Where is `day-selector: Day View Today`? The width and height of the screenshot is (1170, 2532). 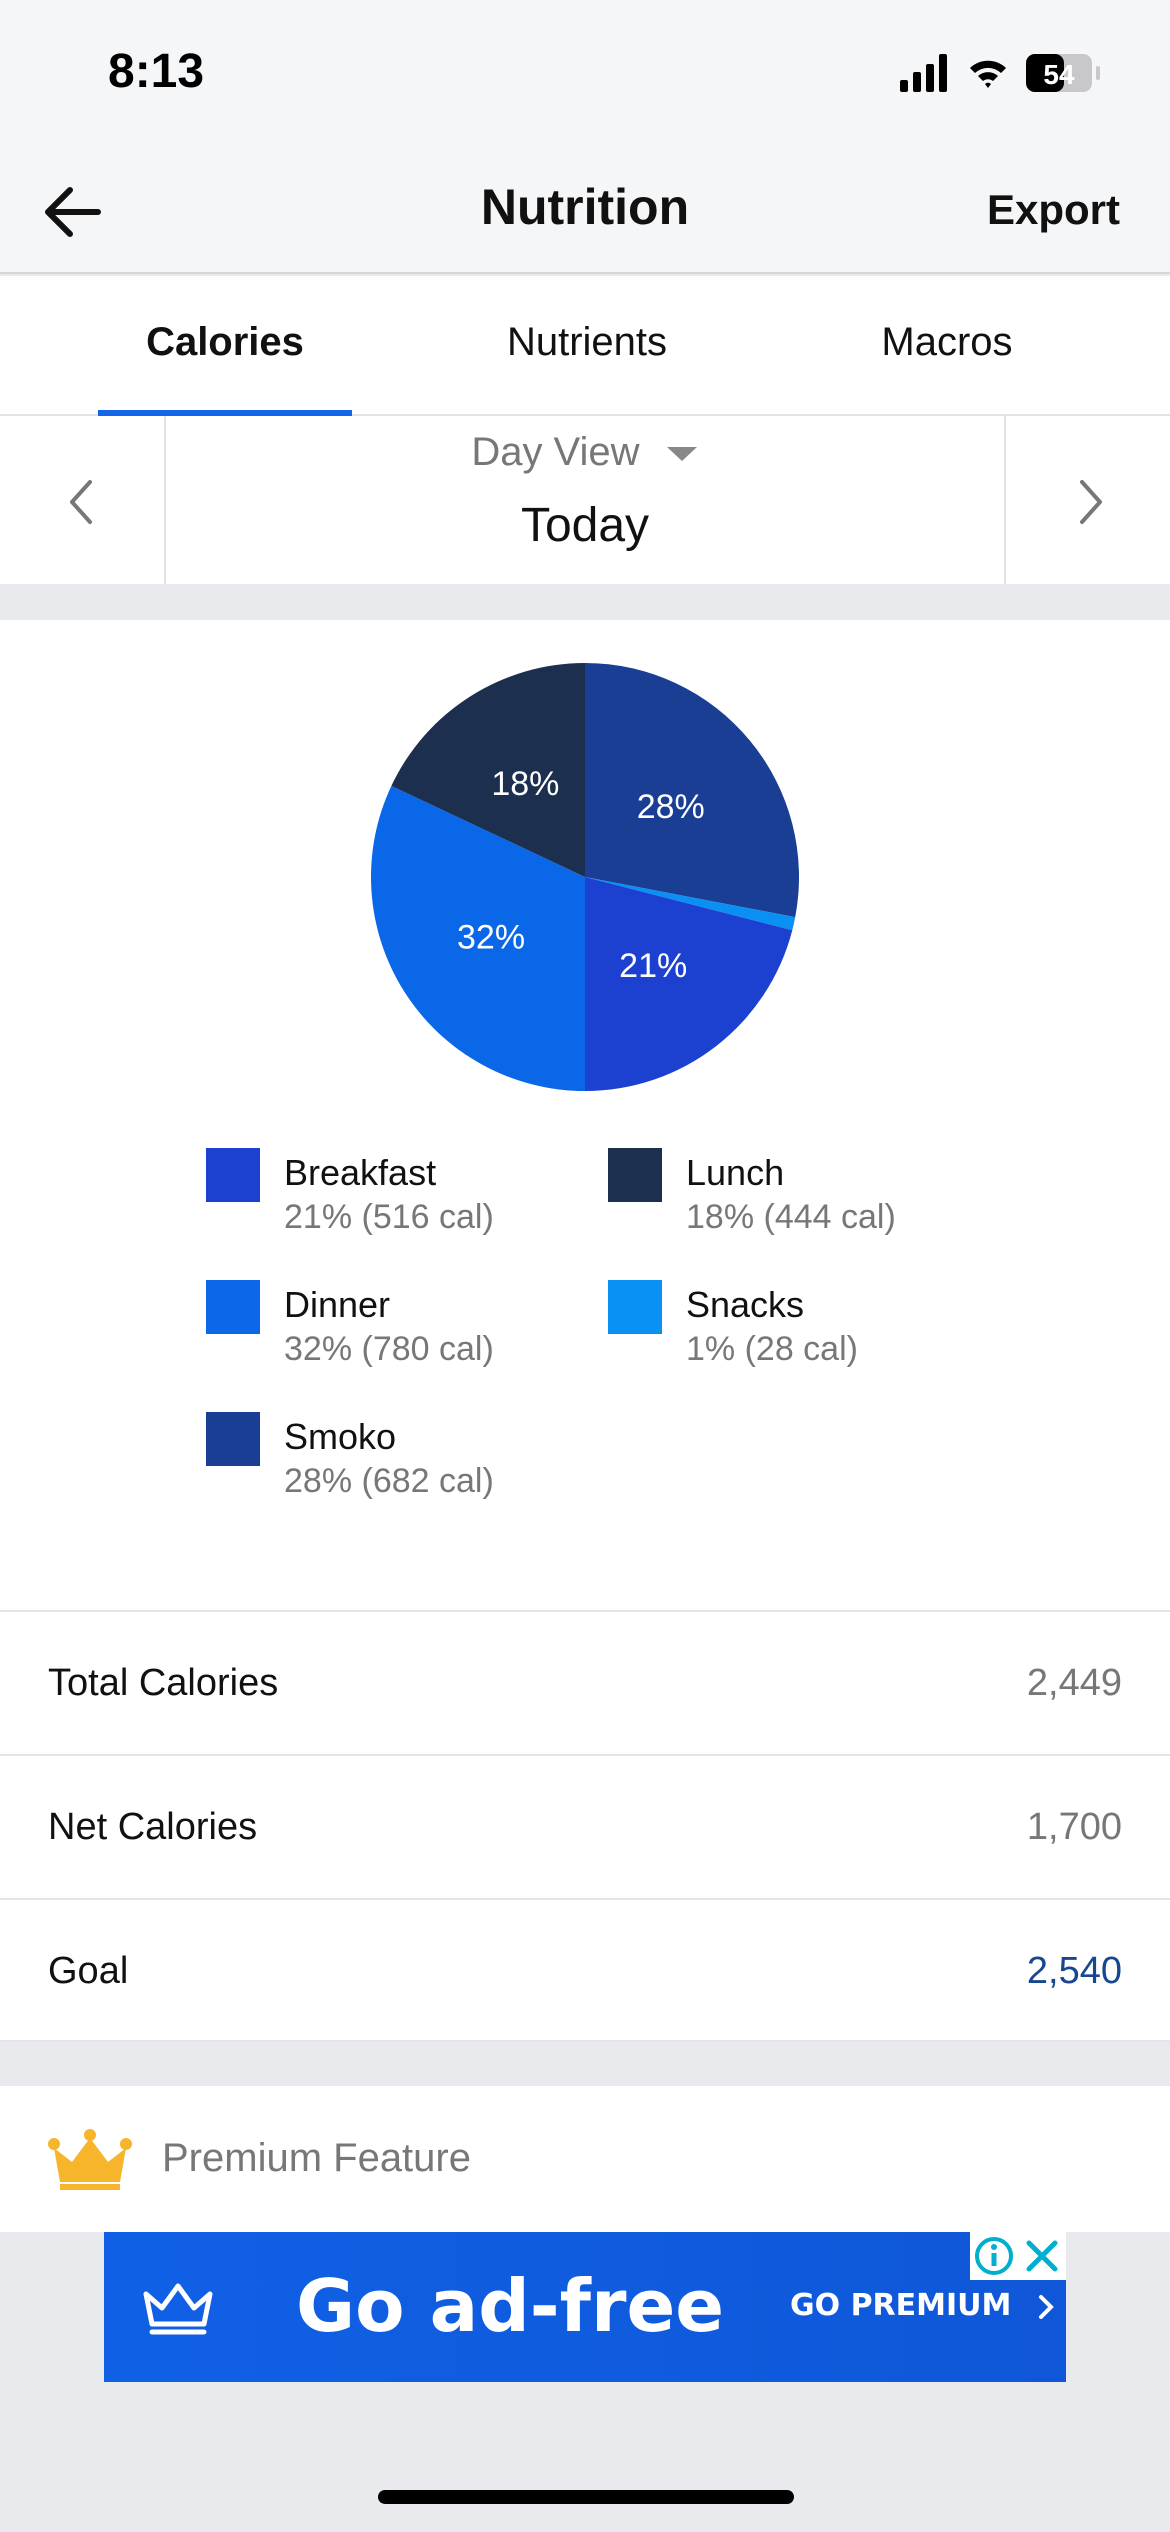 day-selector: Day View Today is located at coordinates (585, 500).